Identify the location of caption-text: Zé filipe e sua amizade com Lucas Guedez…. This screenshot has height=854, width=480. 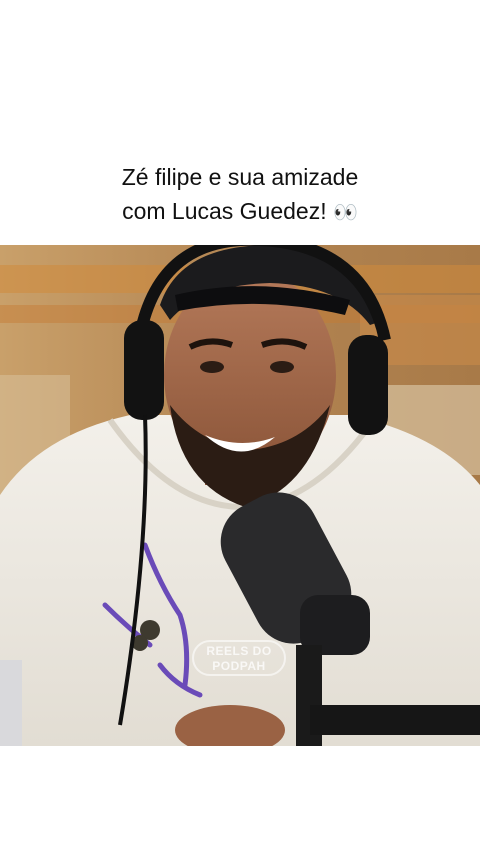
(240, 194).